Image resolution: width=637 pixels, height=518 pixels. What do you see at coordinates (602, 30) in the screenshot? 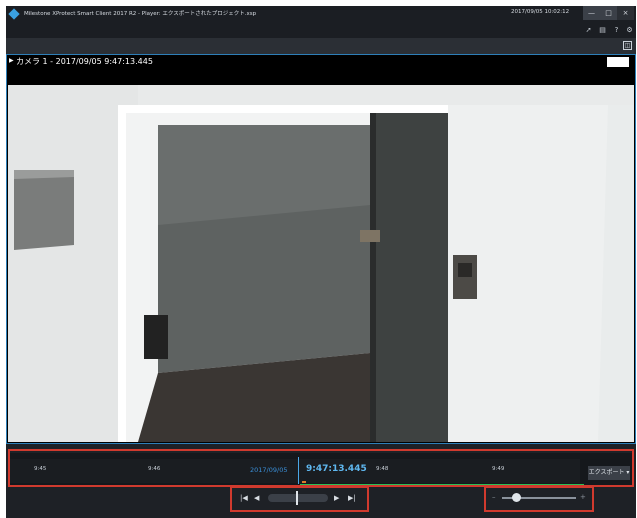
I see `monitor-icon: ▤` at bounding box center [602, 30].